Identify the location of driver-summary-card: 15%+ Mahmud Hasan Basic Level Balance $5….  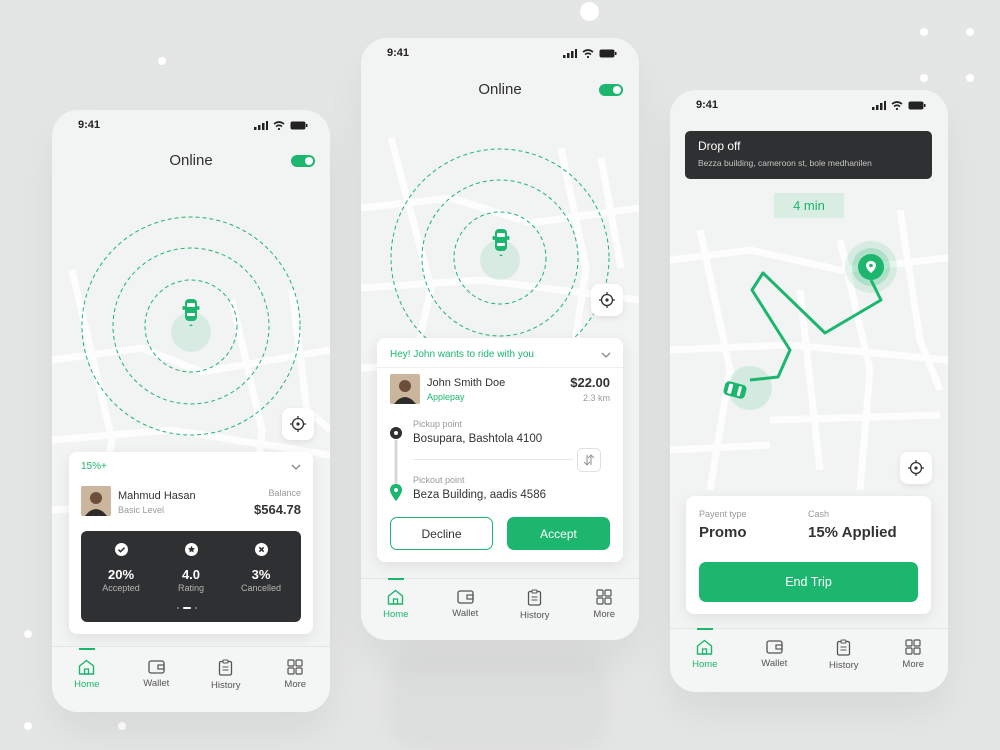
(191, 543).